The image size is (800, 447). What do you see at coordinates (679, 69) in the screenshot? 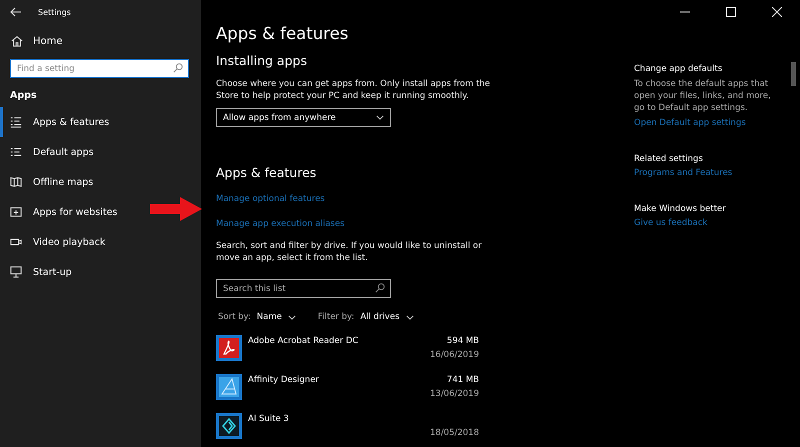
I see `section-heading: Change app defaults` at bounding box center [679, 69].